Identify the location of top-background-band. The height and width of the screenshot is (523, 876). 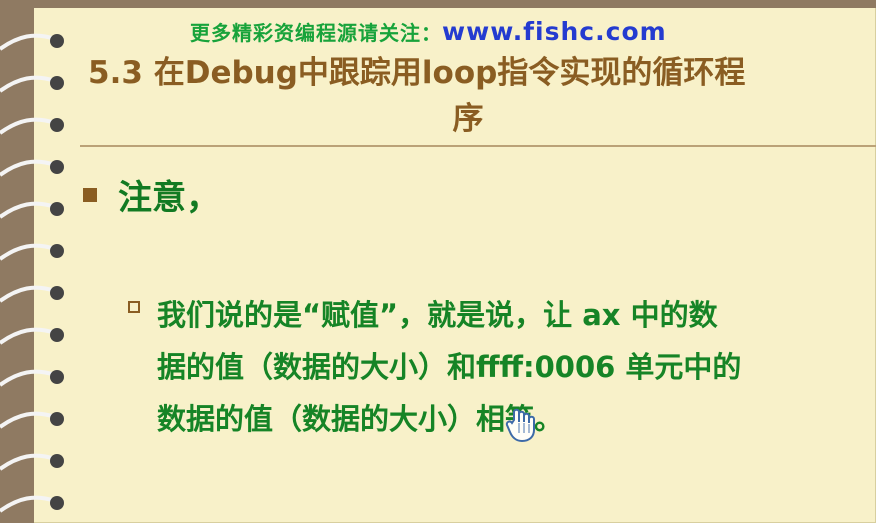
(438, 4).